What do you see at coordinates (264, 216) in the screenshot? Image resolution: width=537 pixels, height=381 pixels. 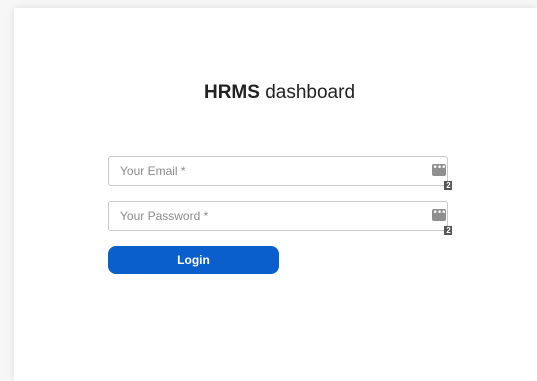 I see `password-input` at bounding box center [264, 216].